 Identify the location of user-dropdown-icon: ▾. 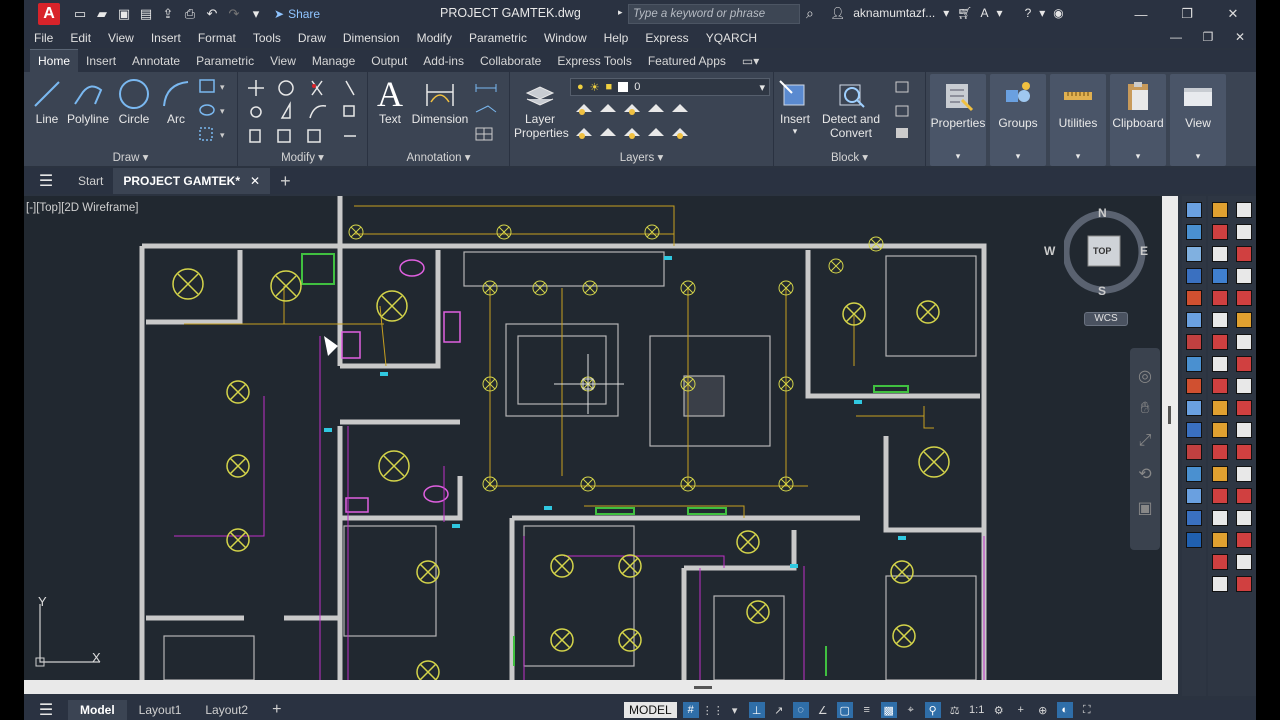
(946, 13).